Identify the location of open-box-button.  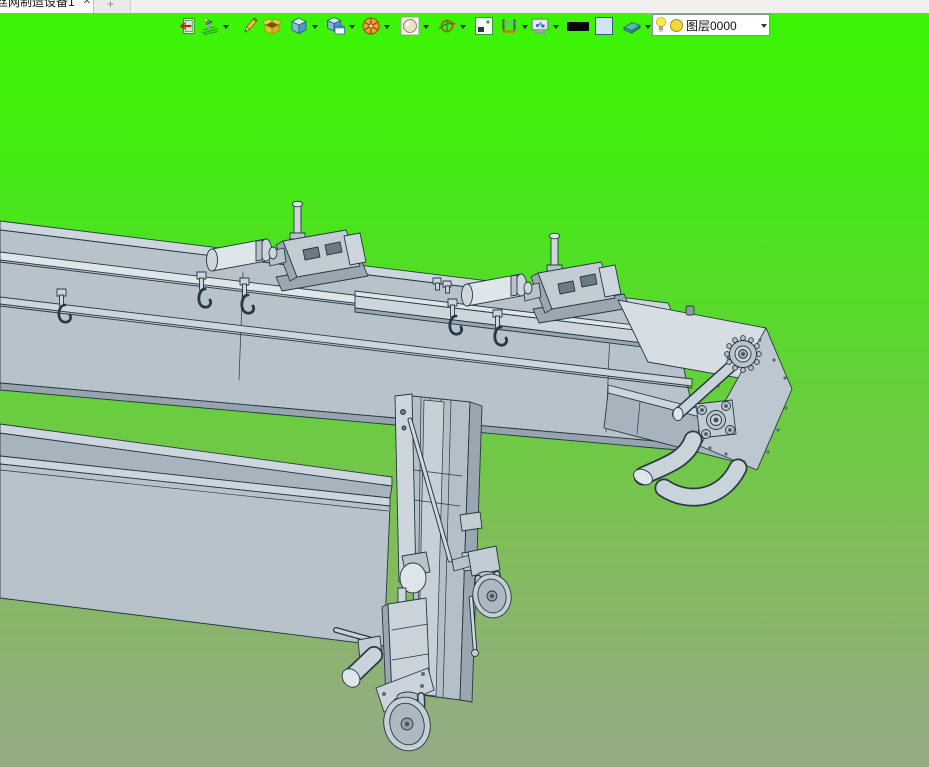
(272, 26).